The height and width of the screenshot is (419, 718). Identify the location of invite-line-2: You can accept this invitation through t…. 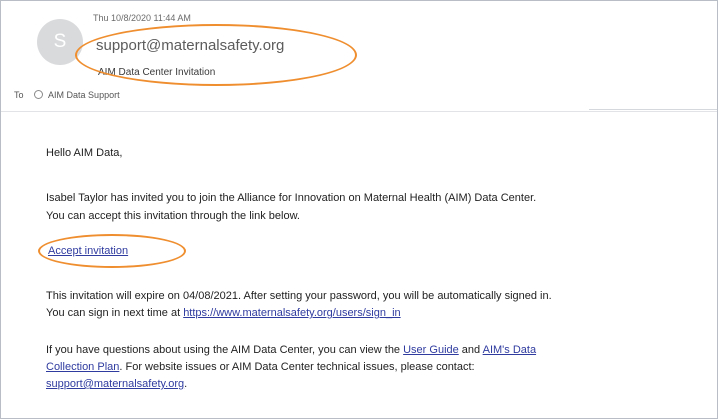
(173, 216).